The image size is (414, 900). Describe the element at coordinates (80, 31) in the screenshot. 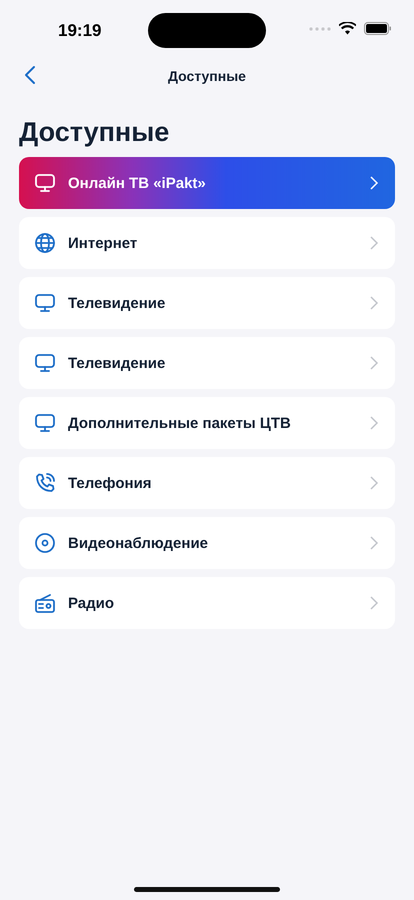

I see `status-time: 19:19` at that location.